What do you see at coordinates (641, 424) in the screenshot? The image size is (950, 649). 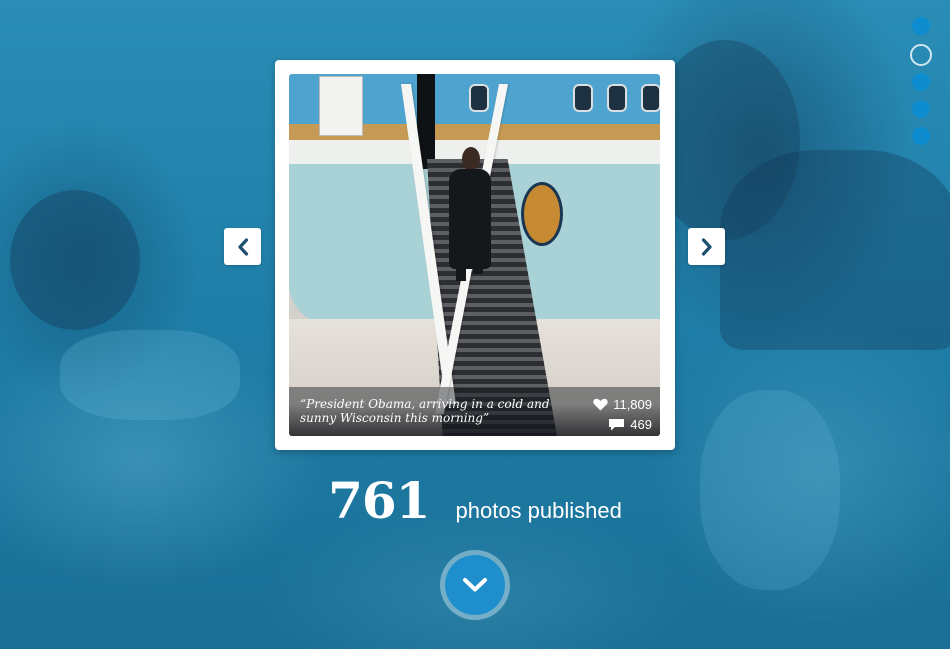 I see `comments-count: 469` at bounding box center [641, 424].